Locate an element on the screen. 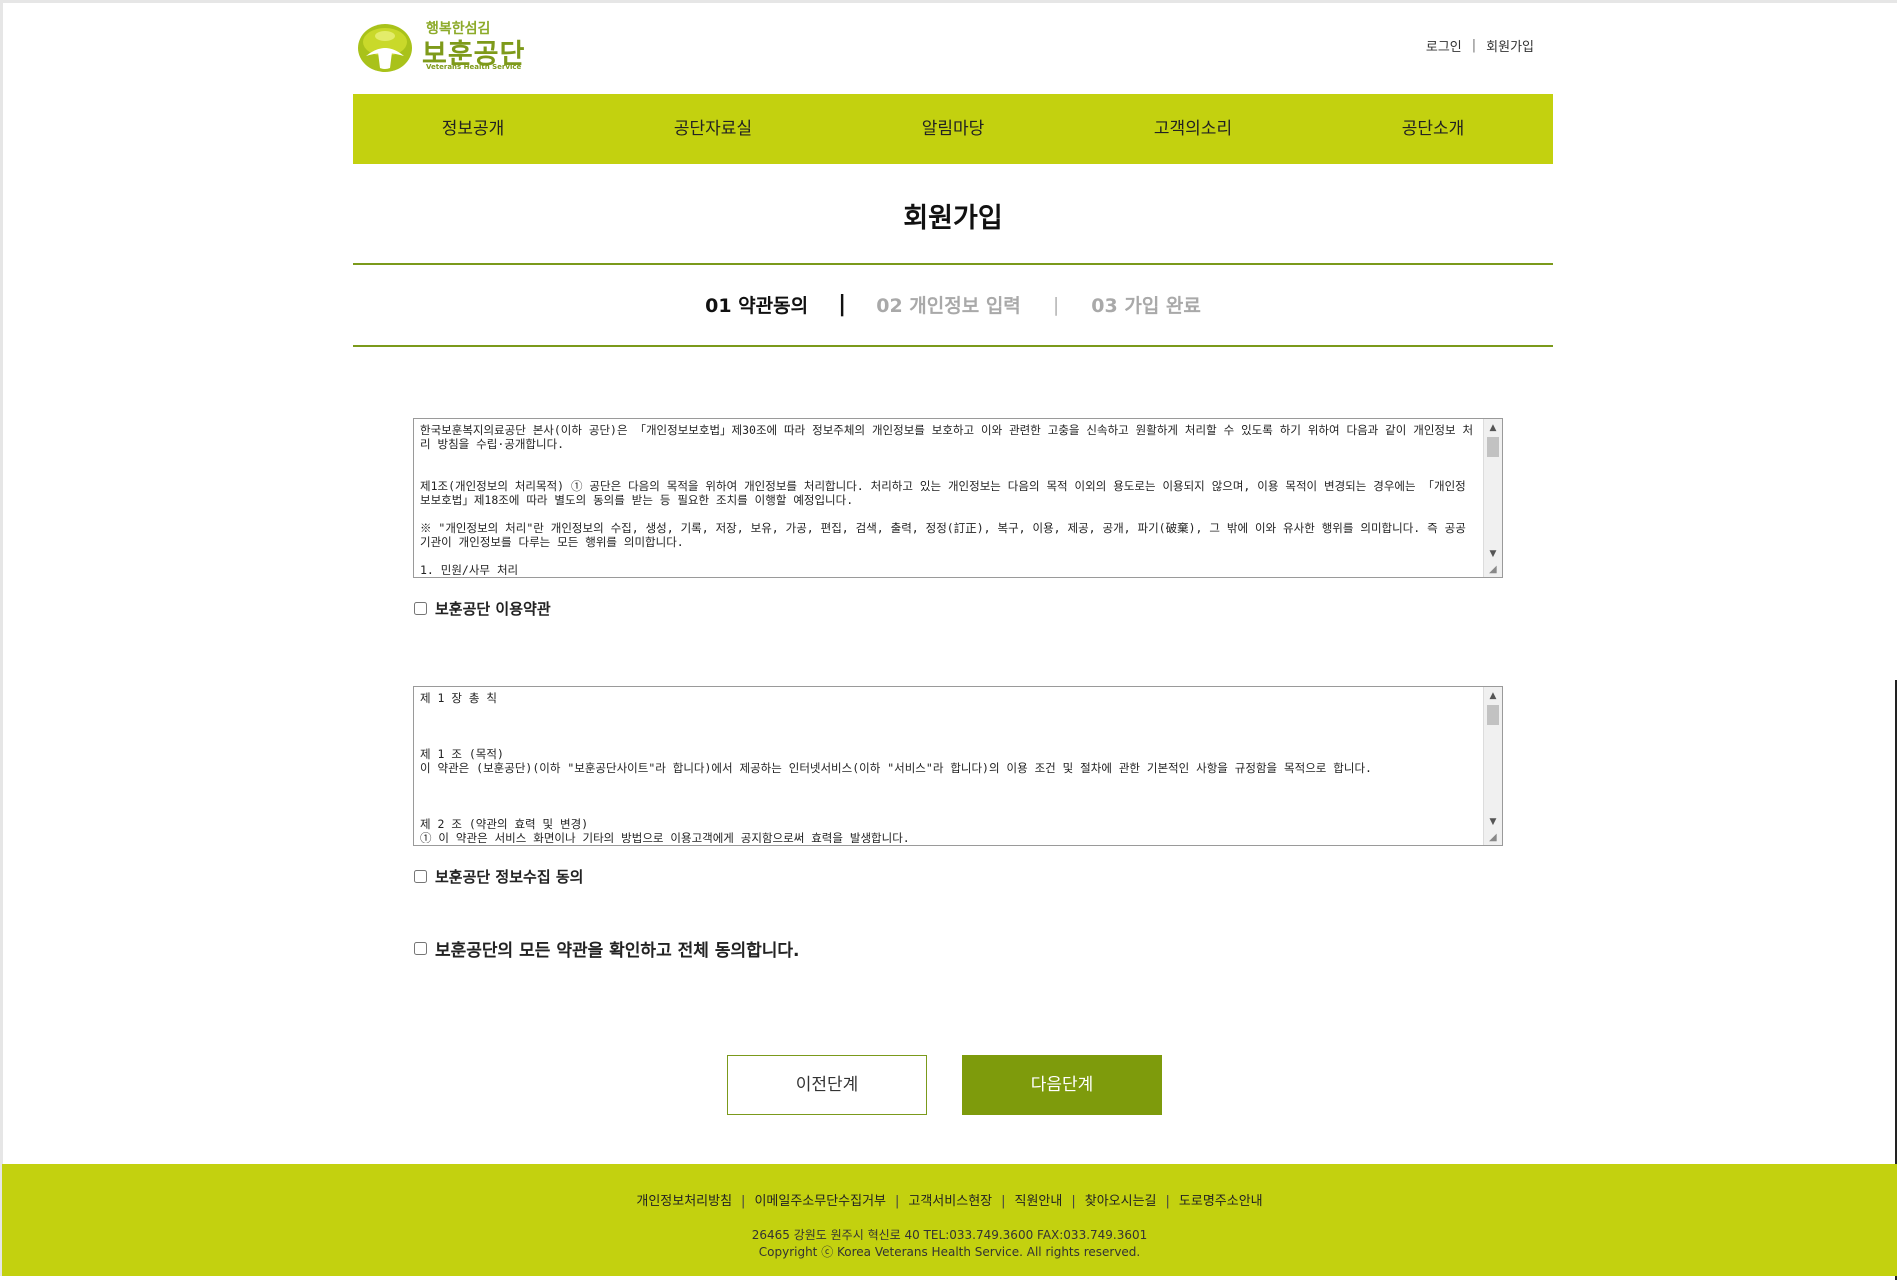 This screenshot has height=1280, width=1897. nav-item-notice: 알림마당 is located at coordinates (953, 129).